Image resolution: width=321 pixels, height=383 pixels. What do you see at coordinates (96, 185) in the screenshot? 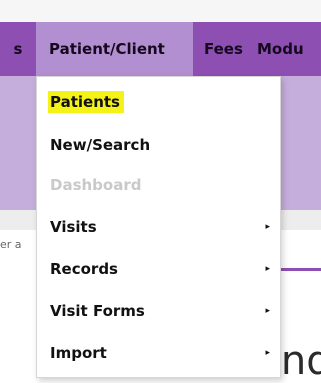
I see `menu-item-dashboard-label: Dashboard` at bounding box center [96, 185].